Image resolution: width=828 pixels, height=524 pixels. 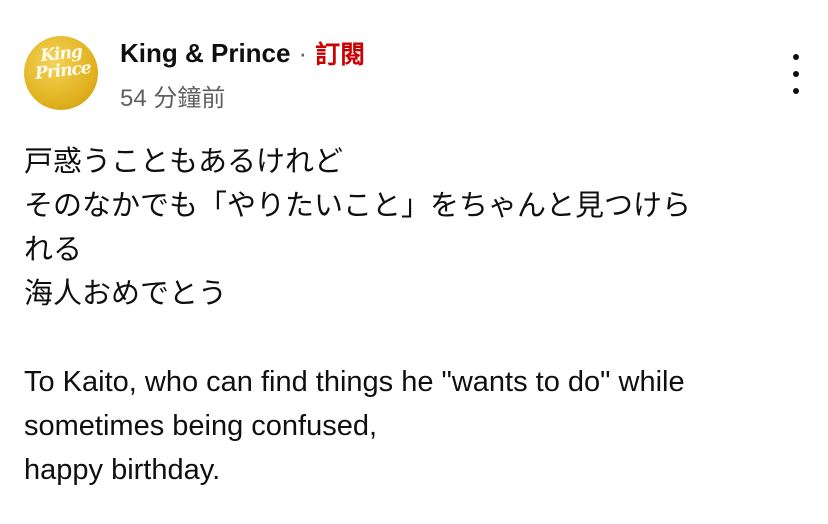 I want to click on avatar-logo: King Prince, so click(x=61, y=63).